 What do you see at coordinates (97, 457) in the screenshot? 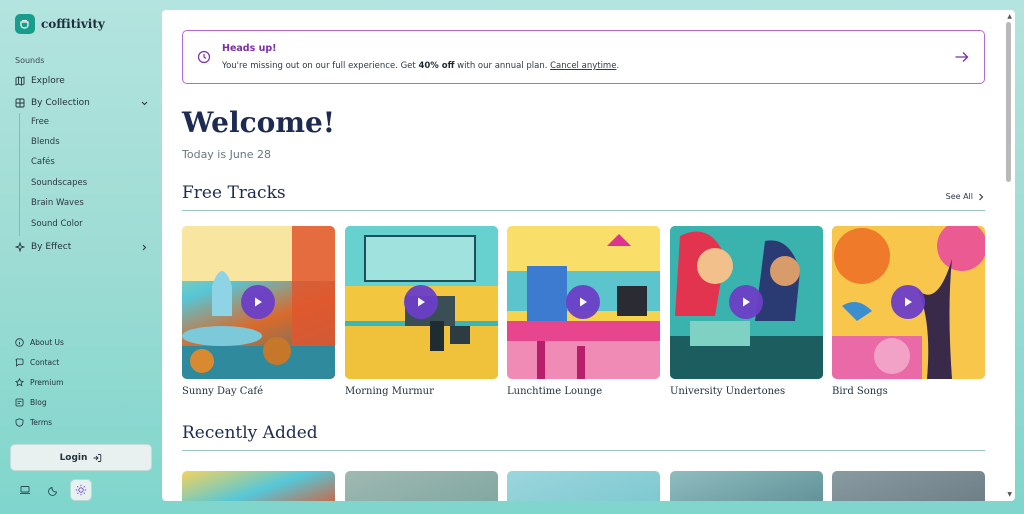
I see `login-icon` at bounding box center [97, 457].